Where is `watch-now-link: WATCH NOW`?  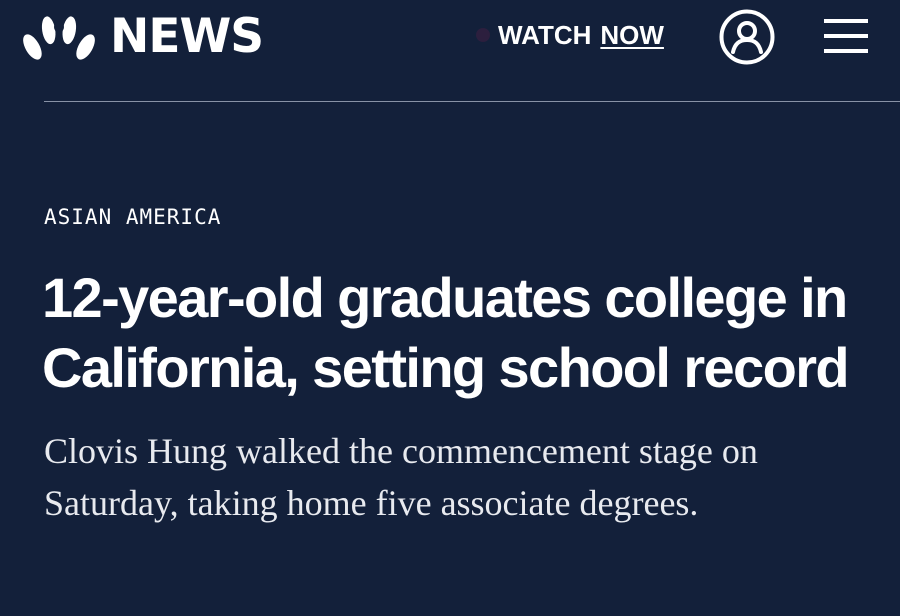
watch-now-link: WATCH NOW is located at coordinates (570, 35).